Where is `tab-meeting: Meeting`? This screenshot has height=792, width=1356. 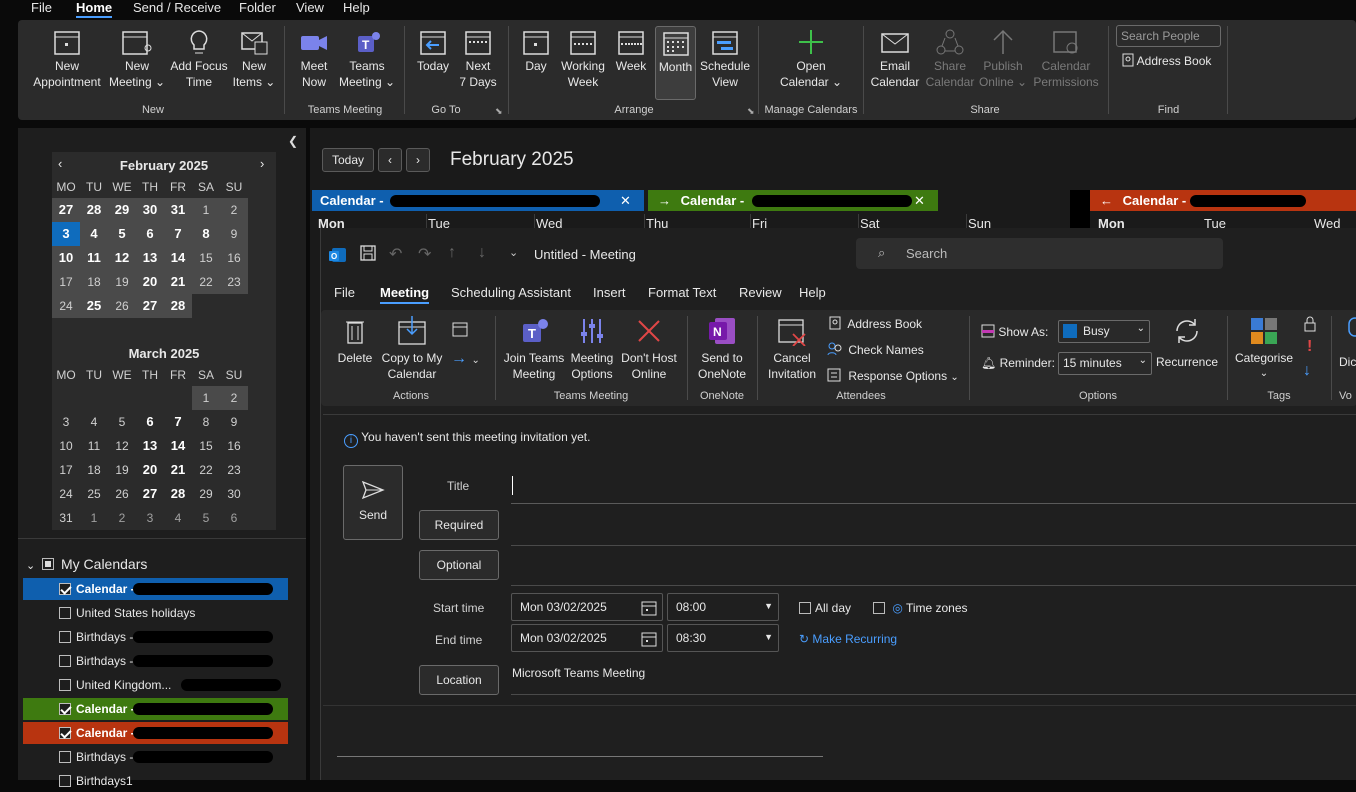
tab-meeting: Meeting is located at coordinates (405, 294).